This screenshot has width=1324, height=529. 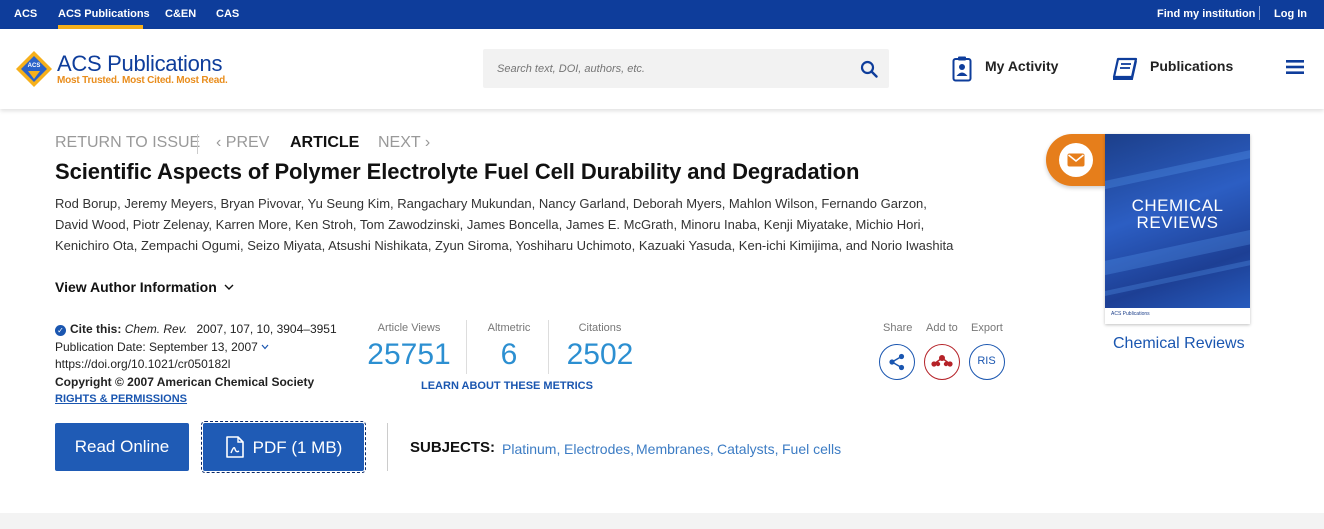 I want to click on publications-link: Publications, so click(x=1191, y=66).